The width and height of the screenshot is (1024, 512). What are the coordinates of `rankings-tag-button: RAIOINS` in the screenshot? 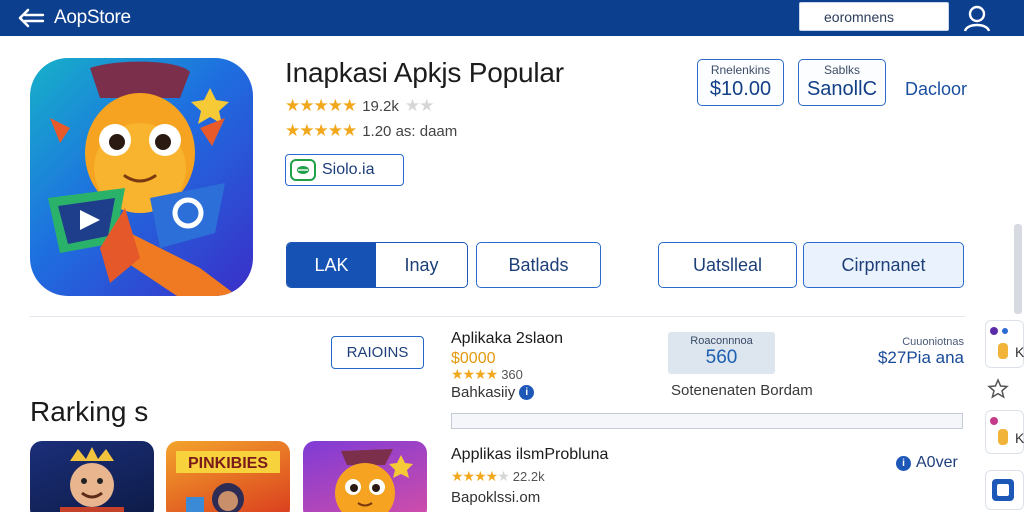 It's located at (377, 352).